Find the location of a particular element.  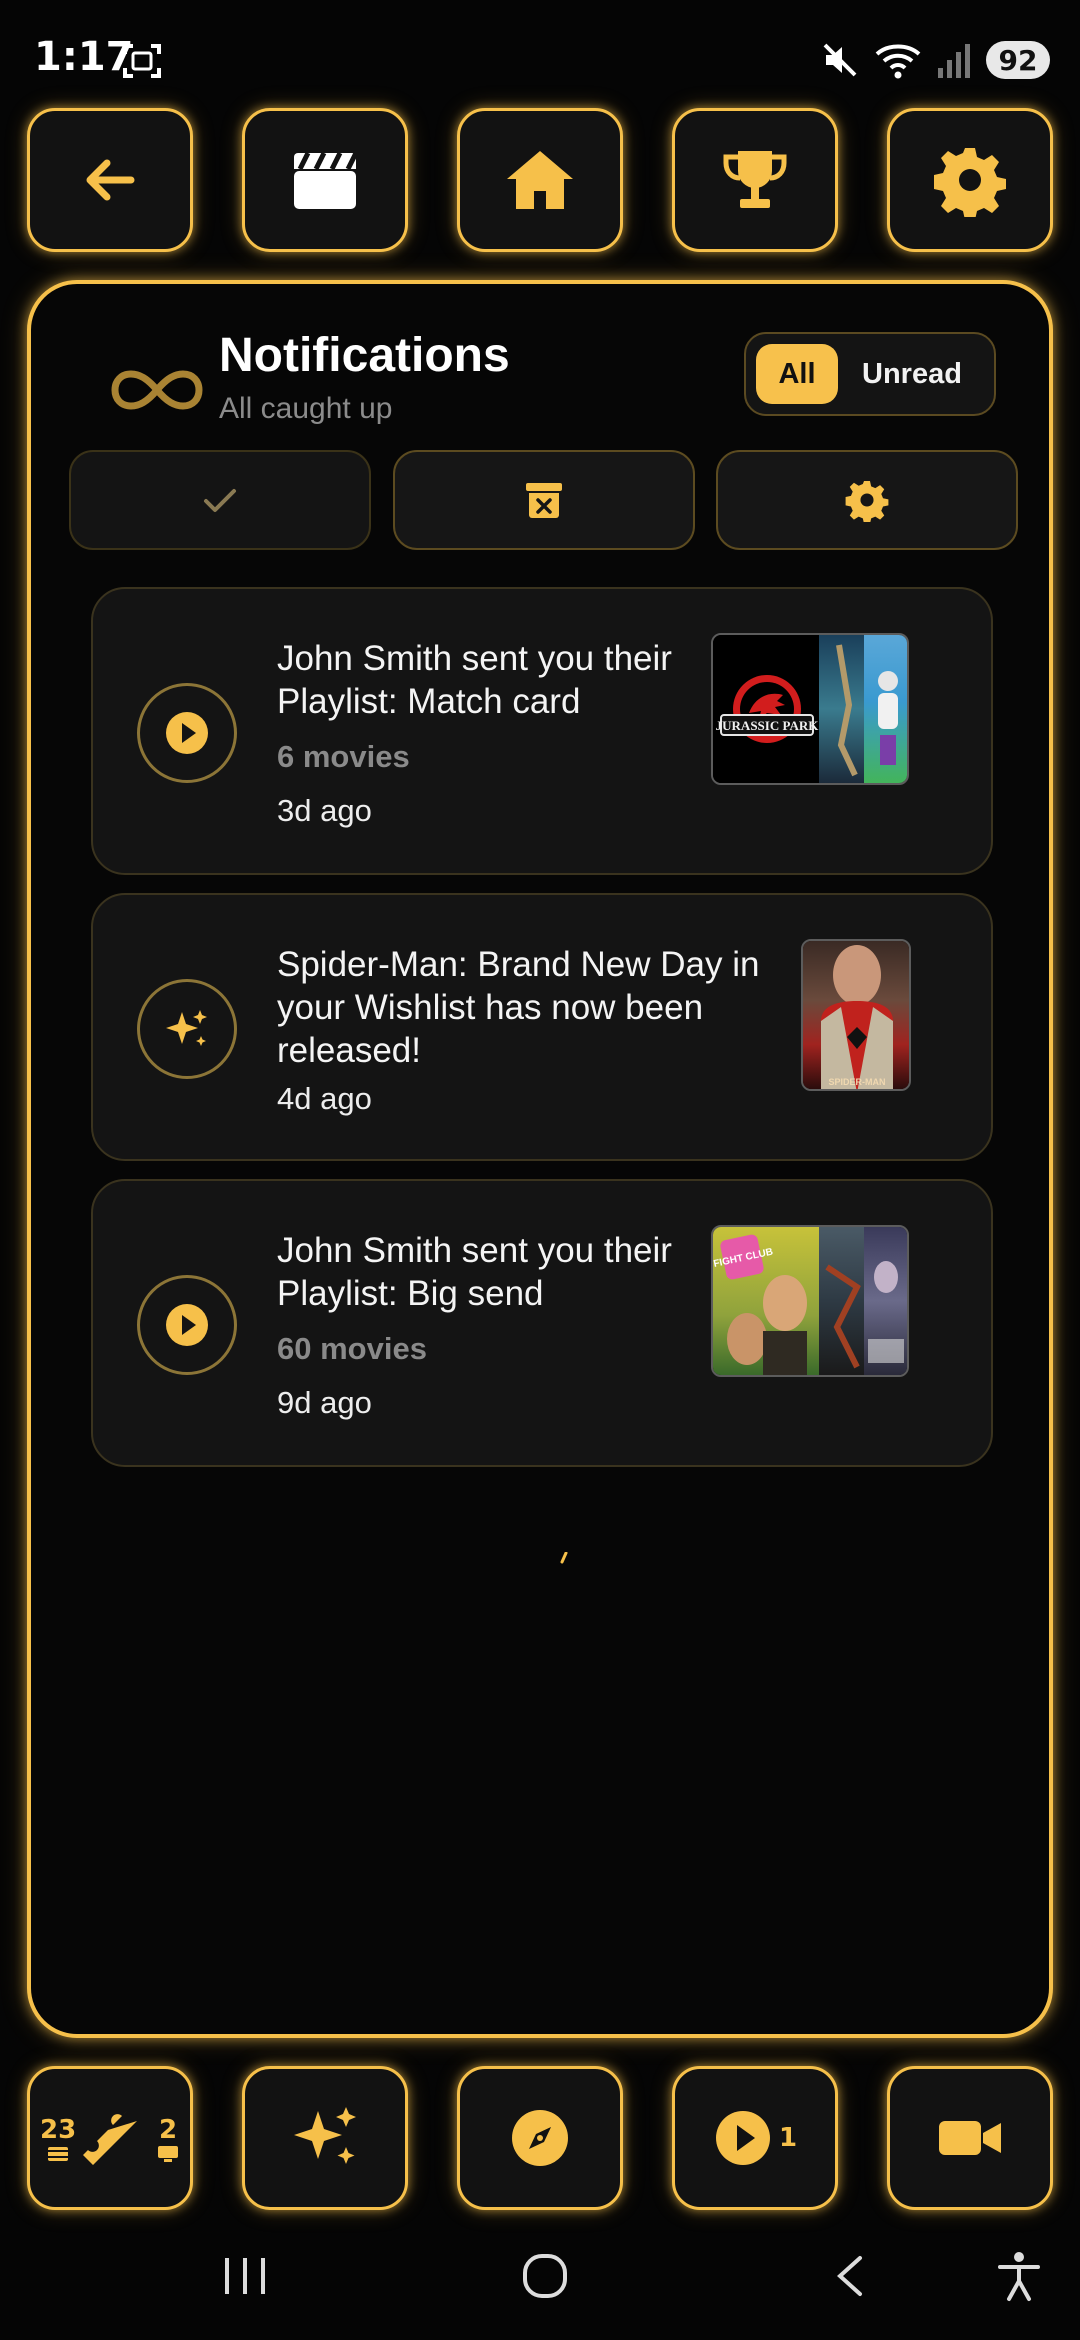

notification-subtitle: 60 movies is located at coordinates (352, 1348).